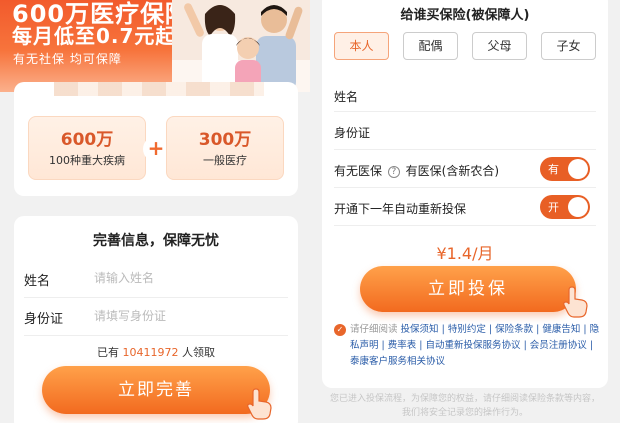  What do you see at coordinates (156, 241) in the screenshot?
I see `form-title: 完善信息，保障无忧` at bounding box center [156, 241].